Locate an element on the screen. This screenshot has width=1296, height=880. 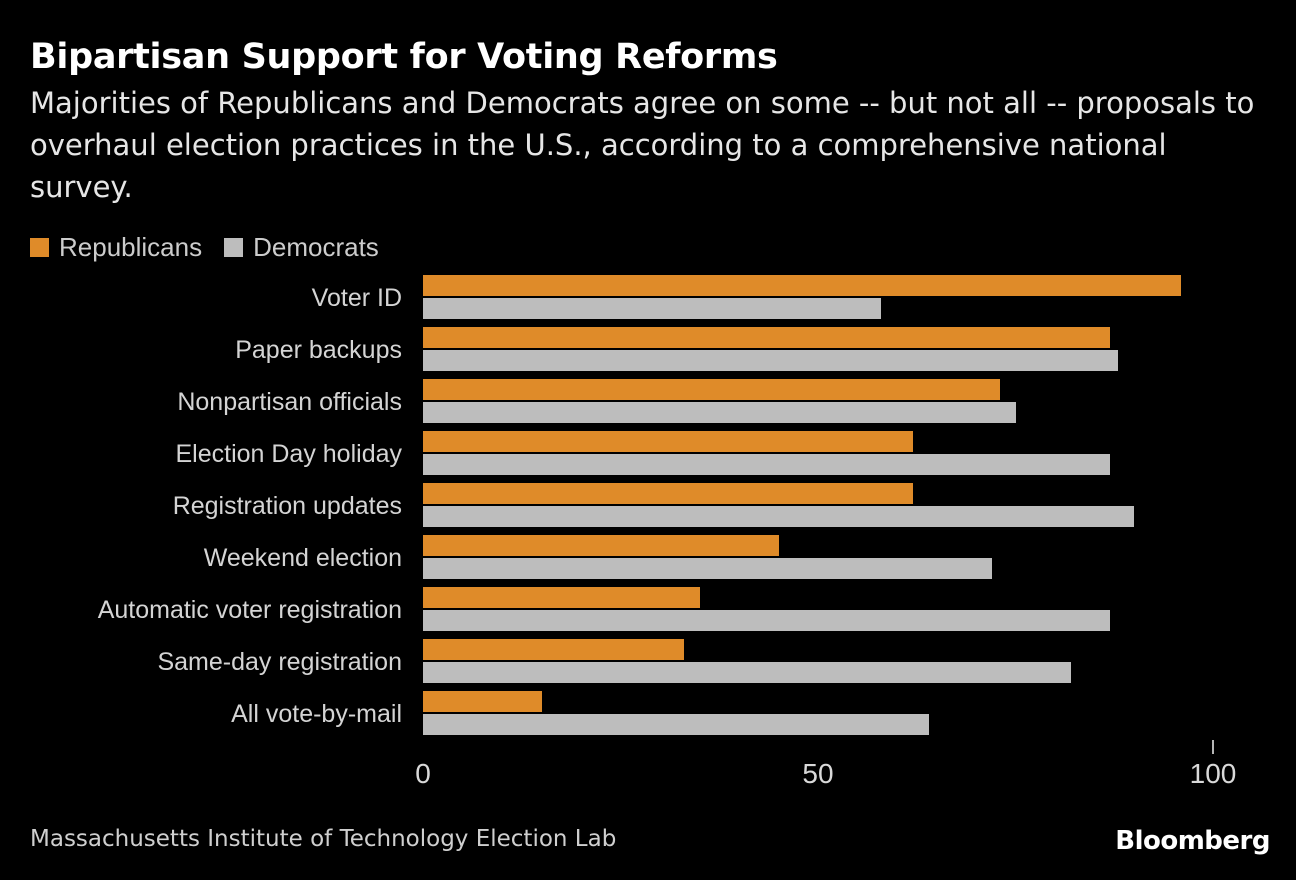
page-title: Bipartisan Support for Voting Reforms is located at coordinates (404, 57).